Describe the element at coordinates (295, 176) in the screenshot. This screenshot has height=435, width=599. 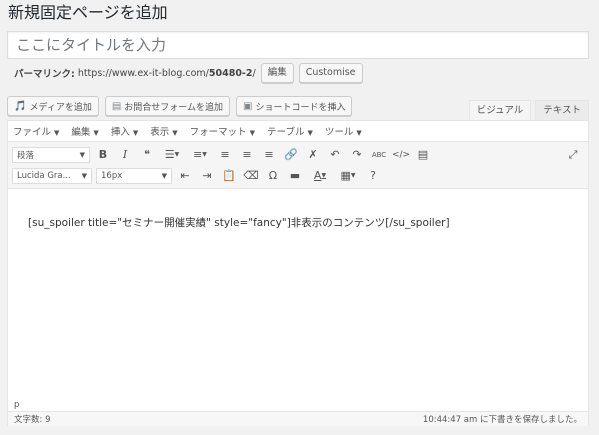
I see `horizontal-line-icon: ▬` at that location.